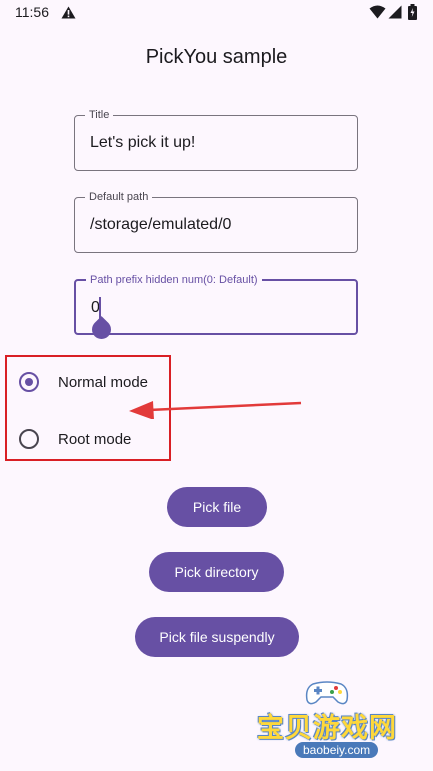 This screenshot has width=433, height=771. Describe the element at coordinates (215, 410) in the screenshot. I see `annotation-arrow-icon` at that location.